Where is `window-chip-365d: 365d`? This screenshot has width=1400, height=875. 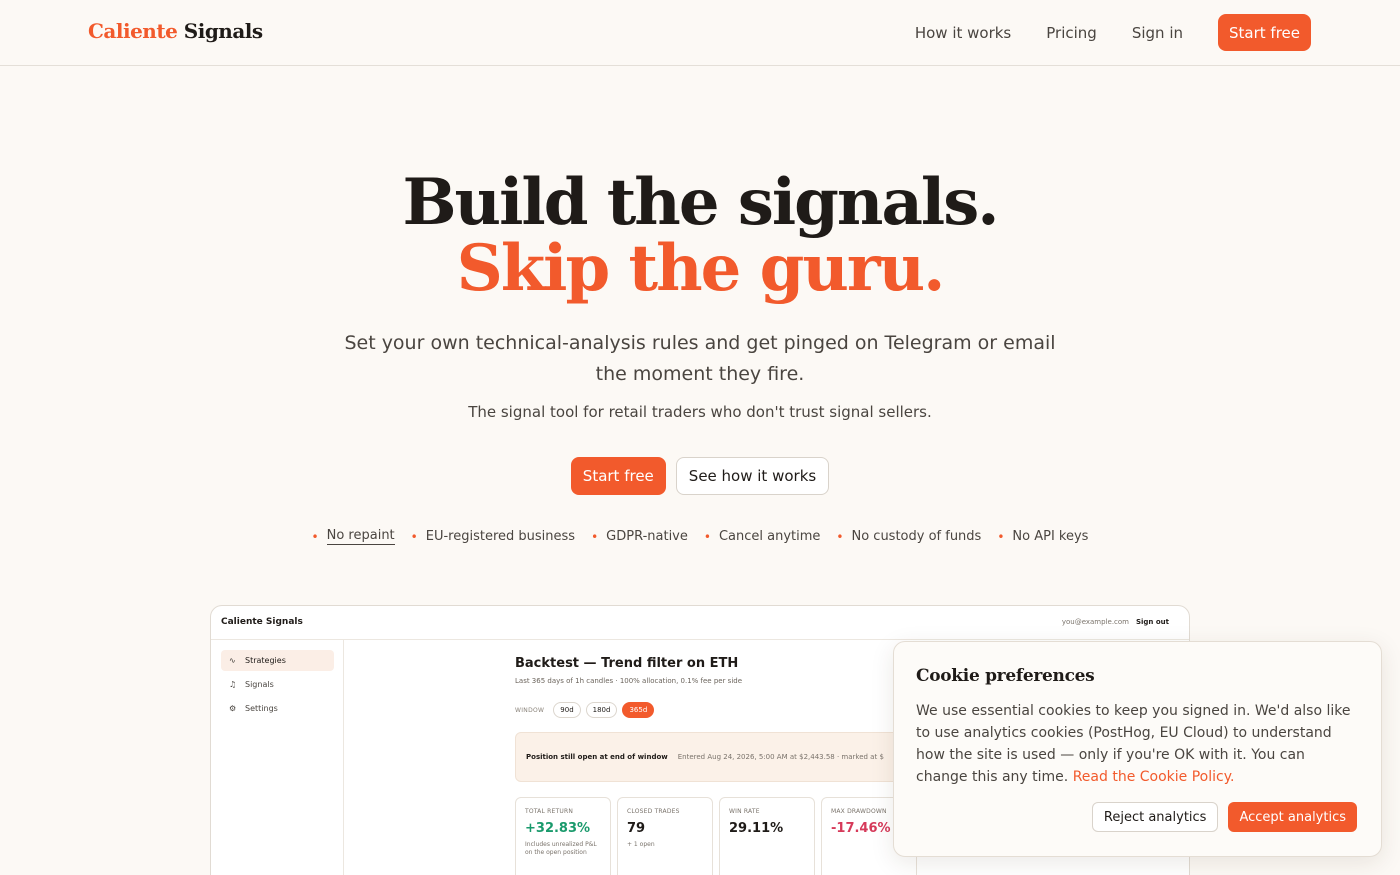
window-chip-365d: 365d is located at coordinates (638, 710).